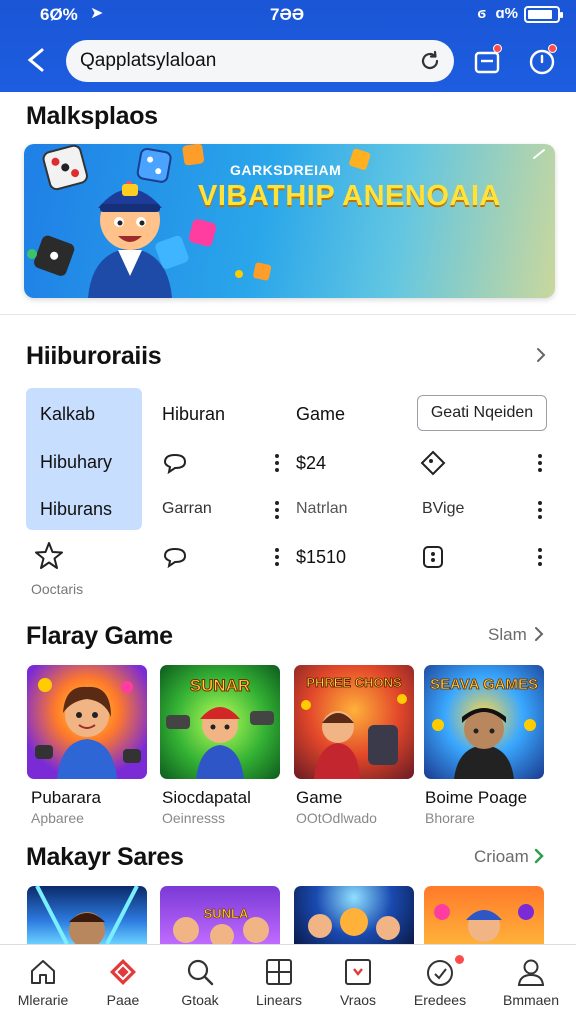 The height and width of the screenshot is (1024, 576). I want to click on grid-icon, so click(279, 972).